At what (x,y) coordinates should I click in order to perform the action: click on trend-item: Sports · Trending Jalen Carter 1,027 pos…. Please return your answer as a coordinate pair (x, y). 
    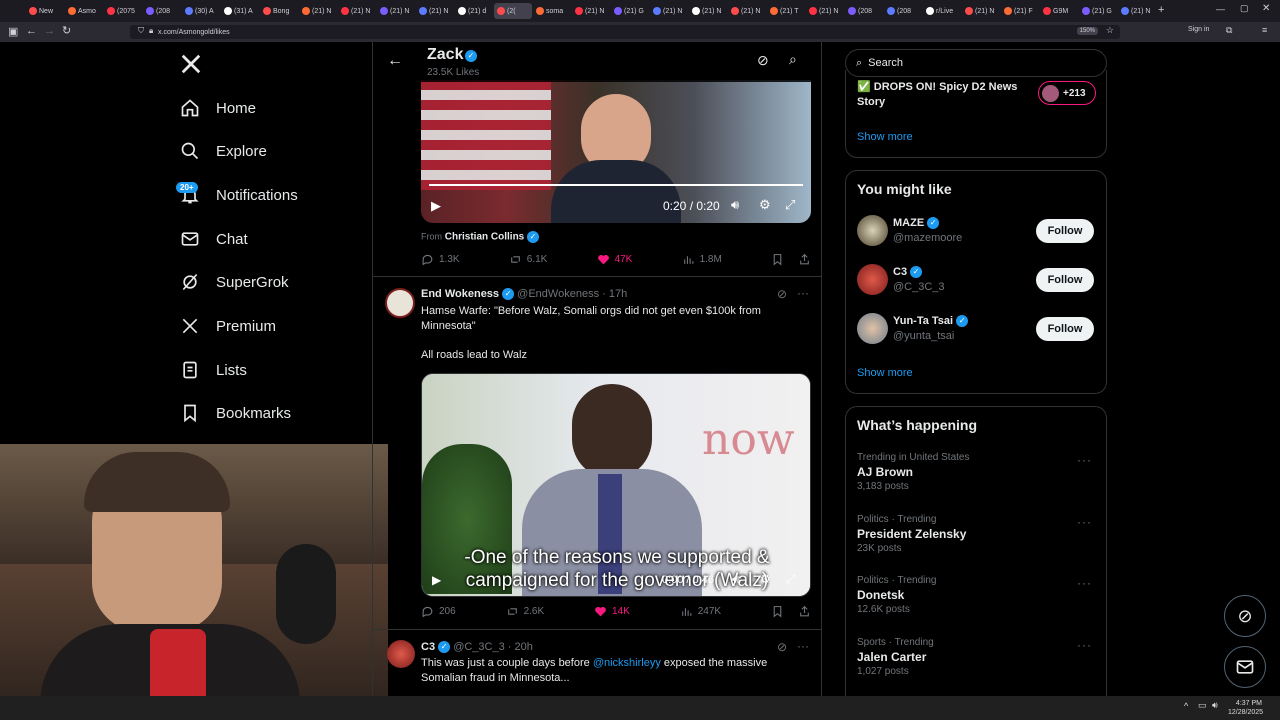
    Looking at the image, I should click on (977, 657).